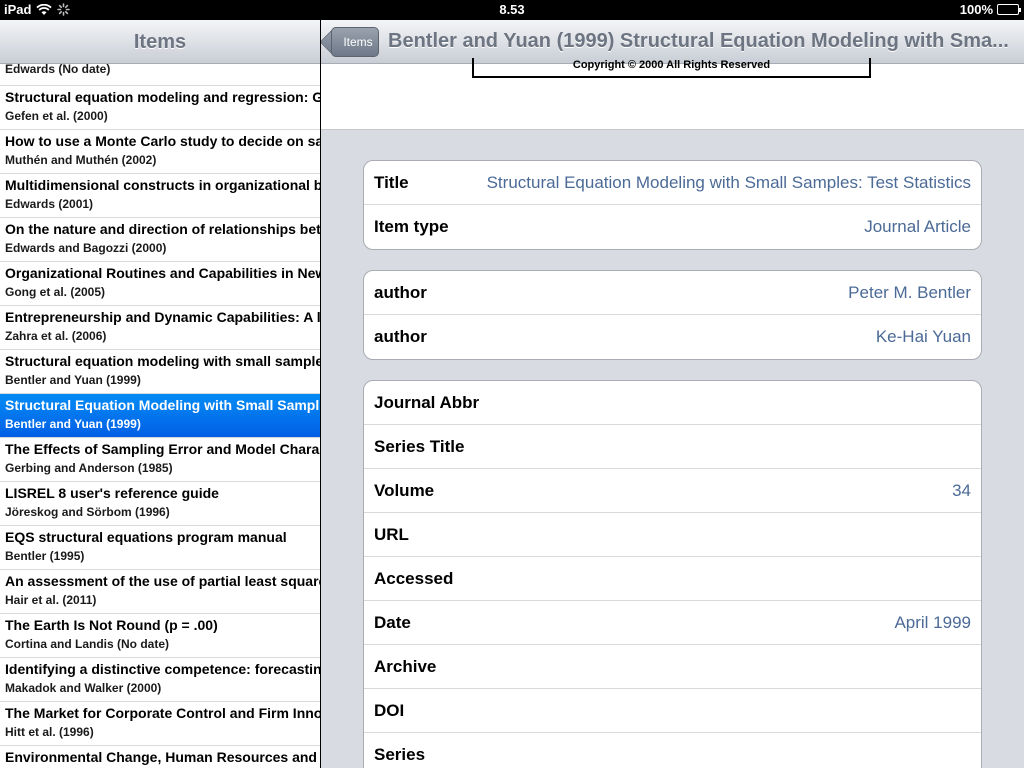 The width and height of the screenshot is (1024, 768). What do you see at coordinates (56, 116) in the screenshot?
I see `list-item-subtitle: Gefen et al. (2000)` at bounding box center [56, 116].